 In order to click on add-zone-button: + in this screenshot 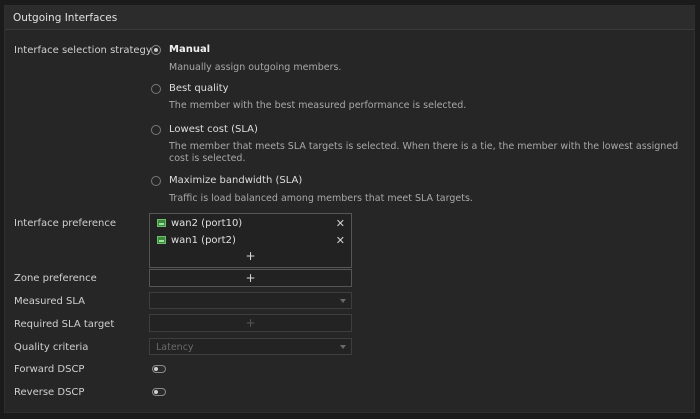, I will do `click(250, 278)`.